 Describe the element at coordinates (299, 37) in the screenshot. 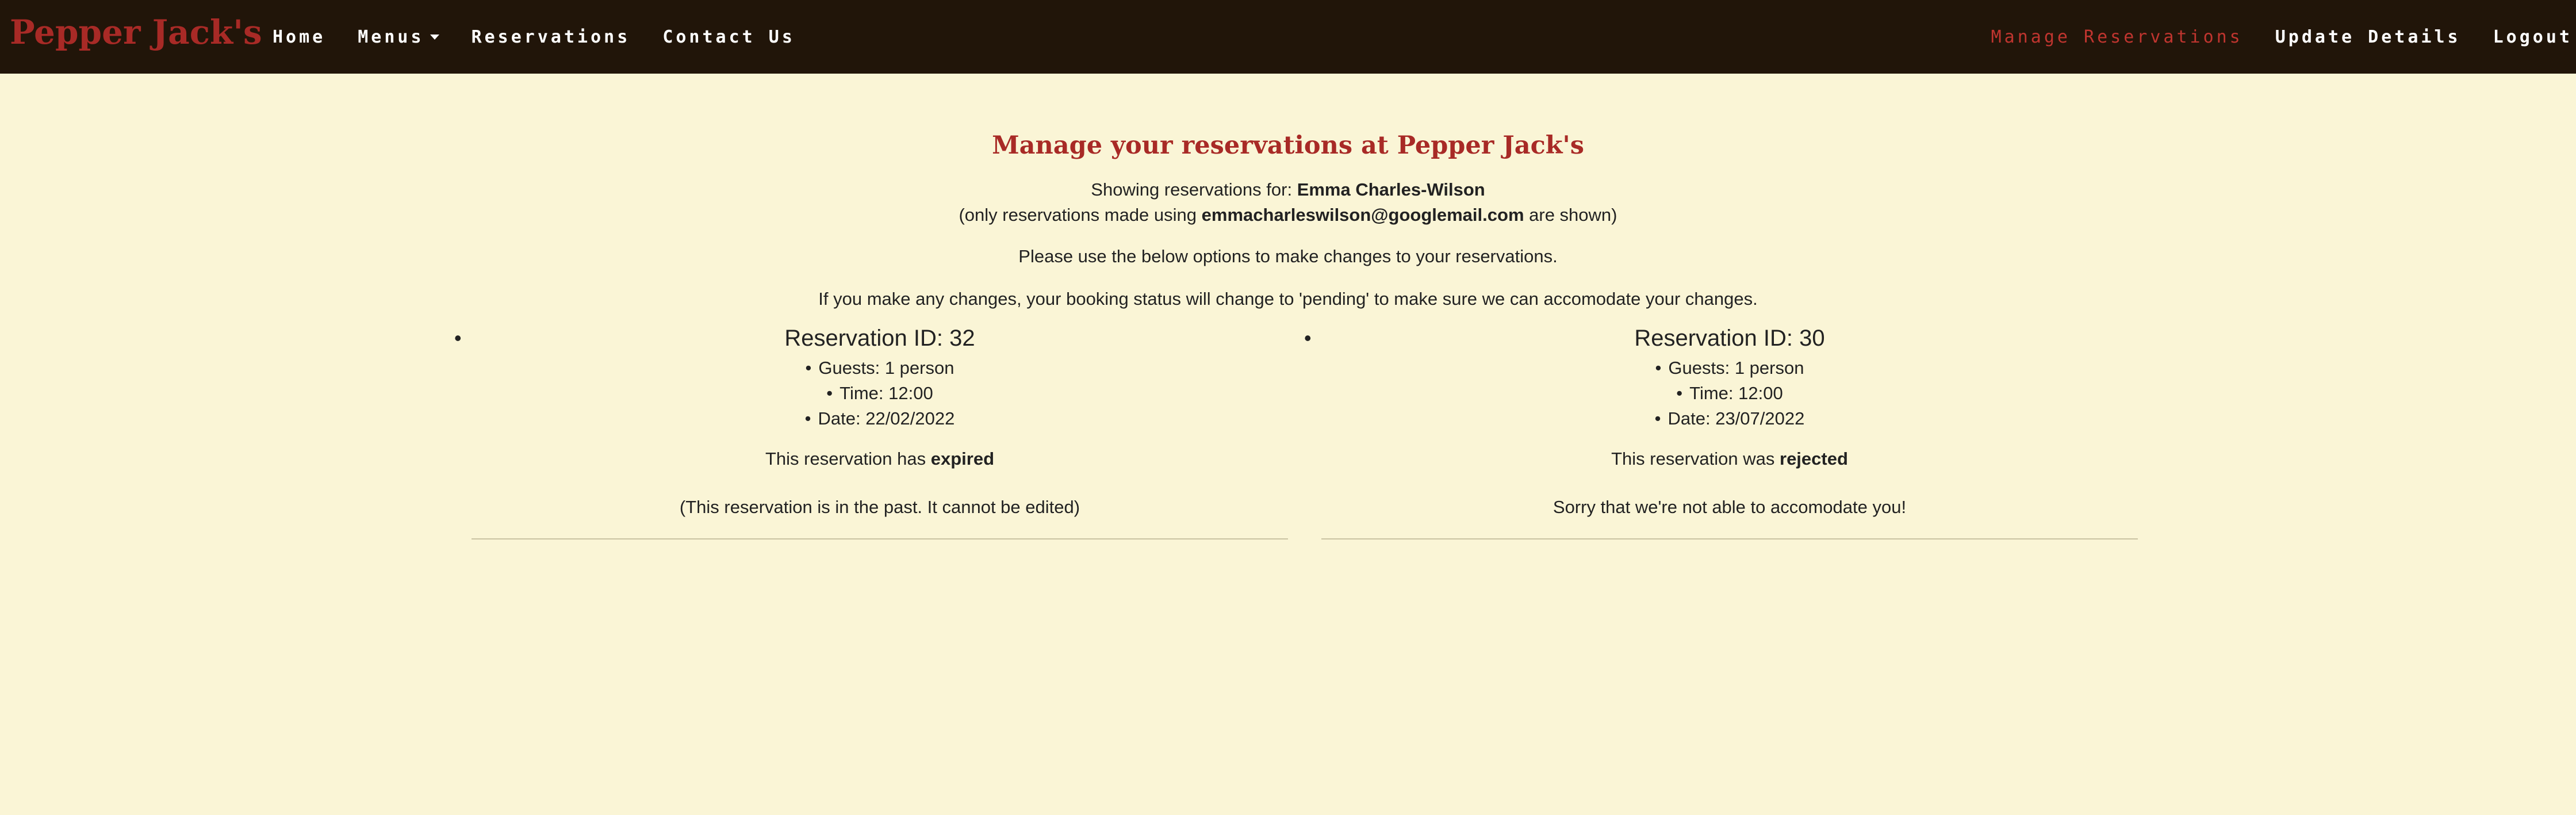

I see `nav-home-link: Home` at that location.